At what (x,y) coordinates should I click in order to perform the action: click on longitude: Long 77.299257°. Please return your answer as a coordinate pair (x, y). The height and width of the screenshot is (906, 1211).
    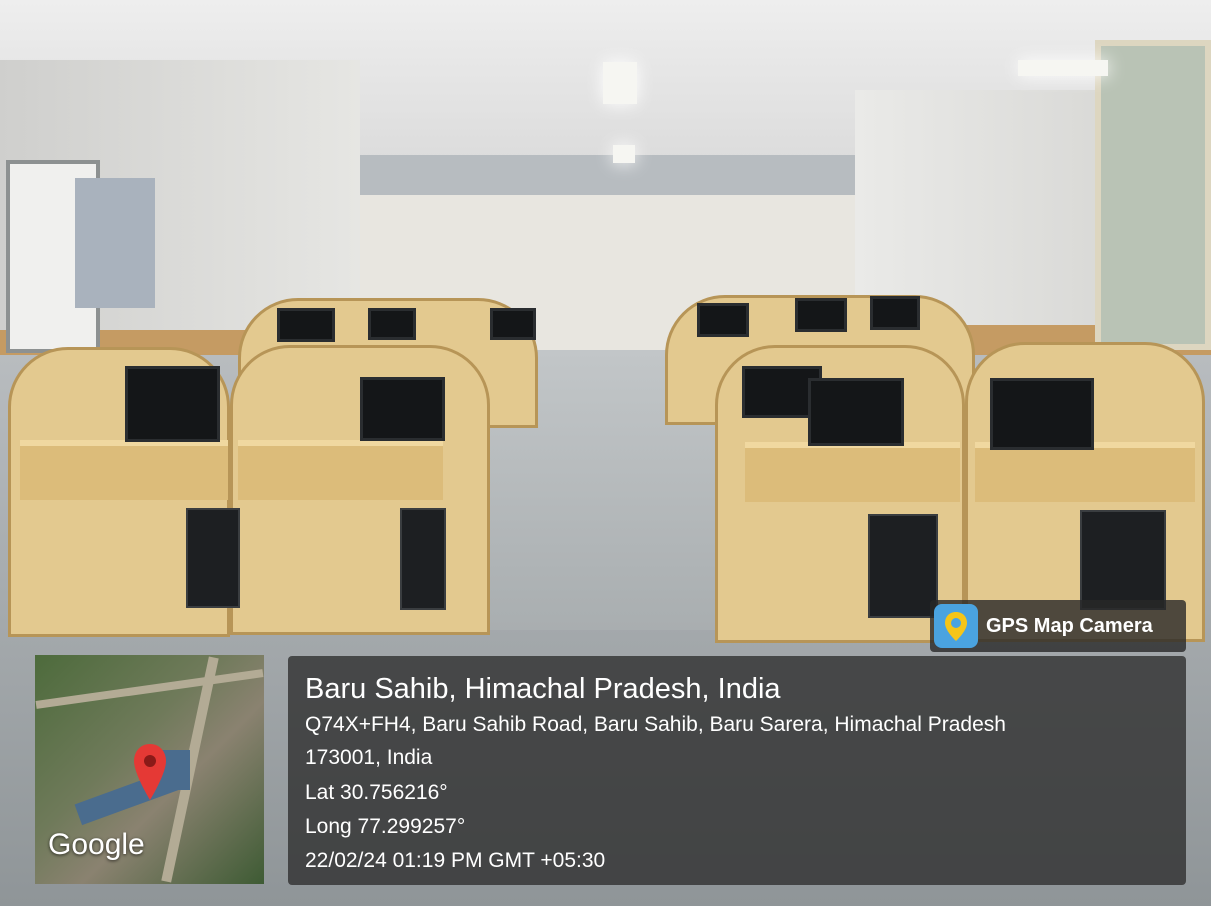
    Looking at the image, I should click on (385, 826).